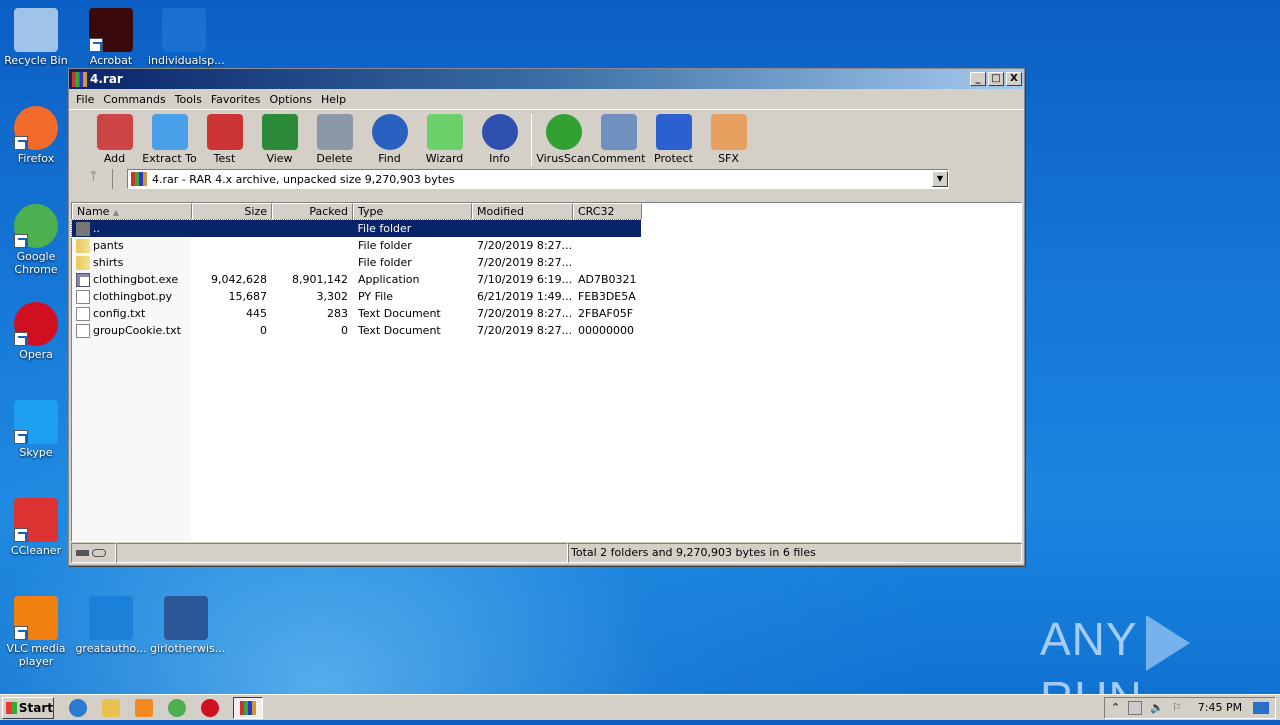 The image size is (1280, 725). What do you see at coordinates (607, 245) in the screenshot?
I see `file-crc-cell` at bounding box center [607, 245].